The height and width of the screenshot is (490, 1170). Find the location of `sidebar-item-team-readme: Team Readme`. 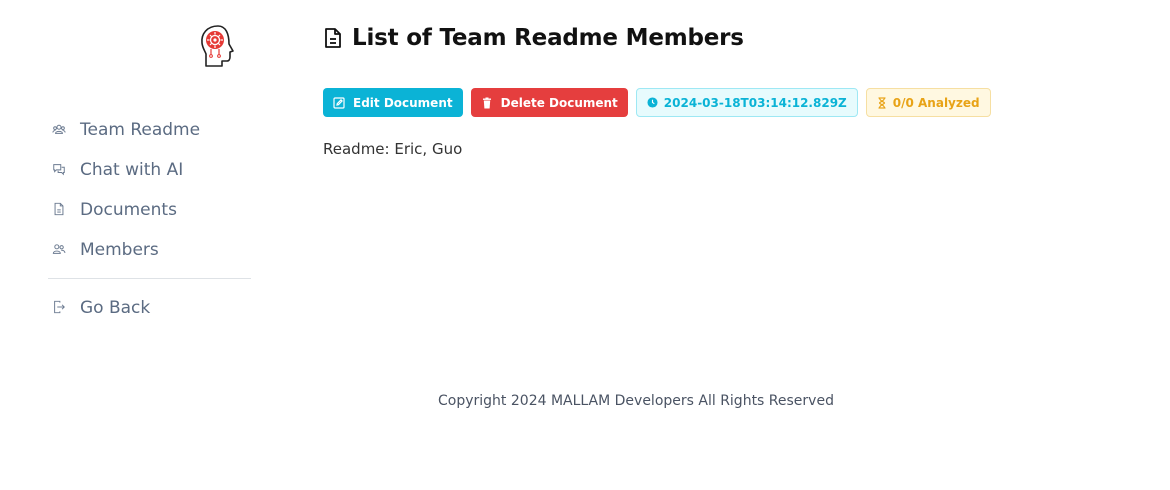

sidebar-item-team-readme: Team Readme is located at coordinates (149, 130).